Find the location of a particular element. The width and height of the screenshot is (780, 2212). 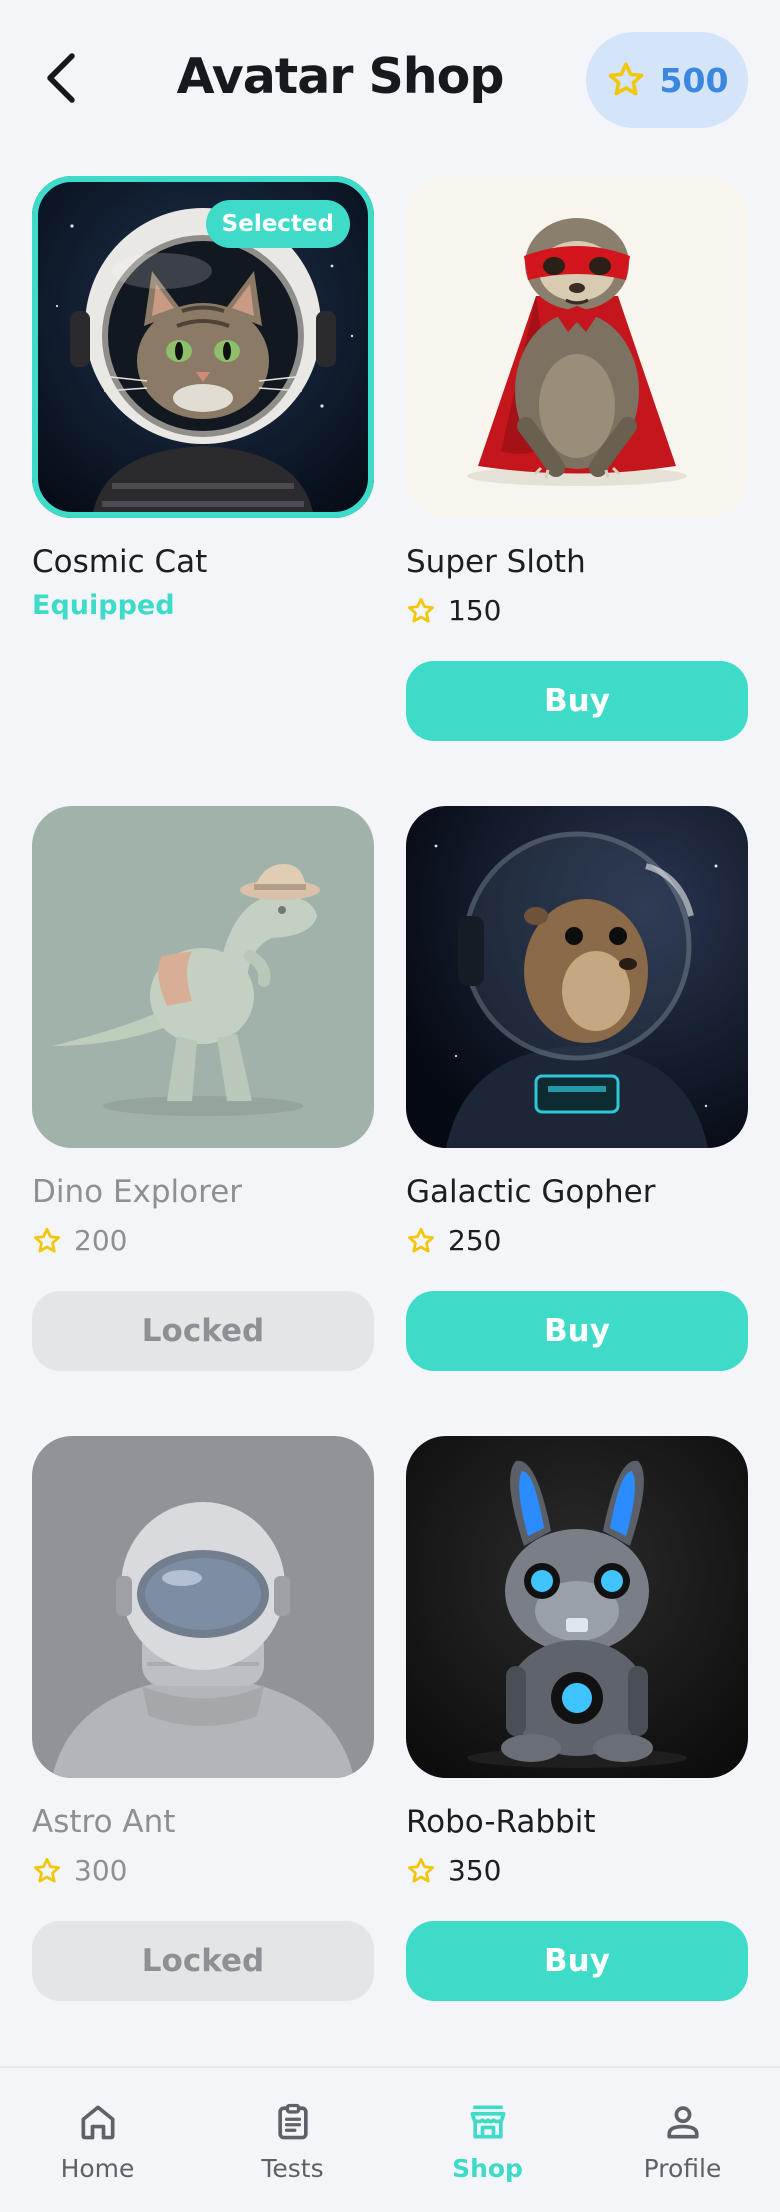

price-value: 300 is located at coordinates (101, 1870).